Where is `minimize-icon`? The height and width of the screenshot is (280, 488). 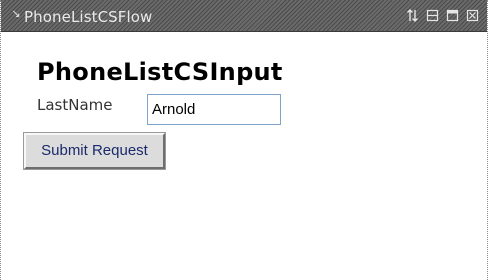 minimize-icon is located at coordinates (432, 15).